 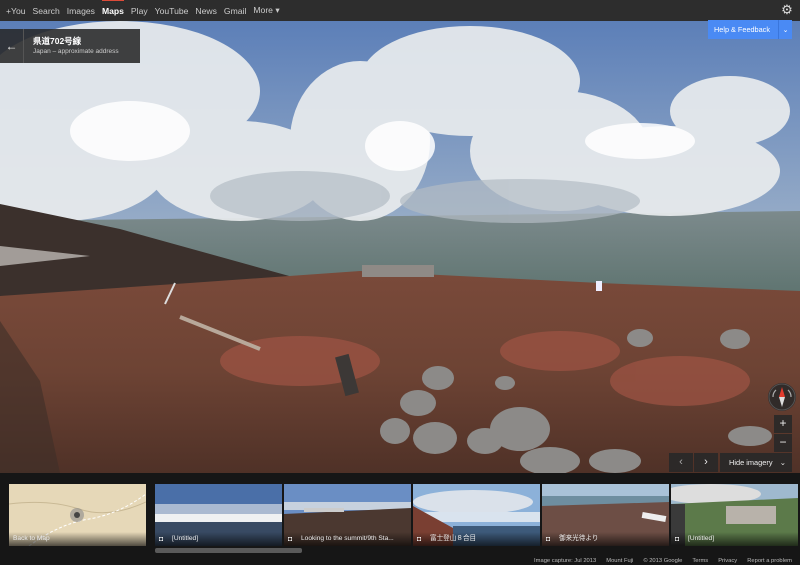 What do you see at coordinates (77, 539) in the screenshot?
I see `back-to-map-label: Back to Map` at bounding box center [77, 539].